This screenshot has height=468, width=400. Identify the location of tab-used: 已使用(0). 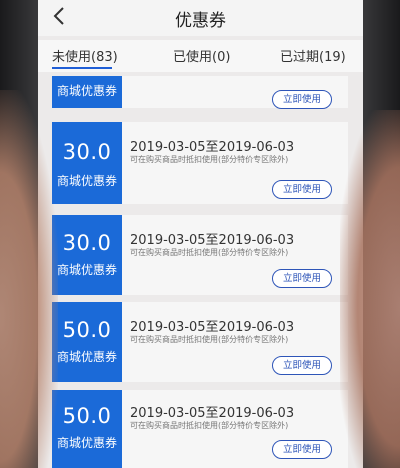
(201, 55).